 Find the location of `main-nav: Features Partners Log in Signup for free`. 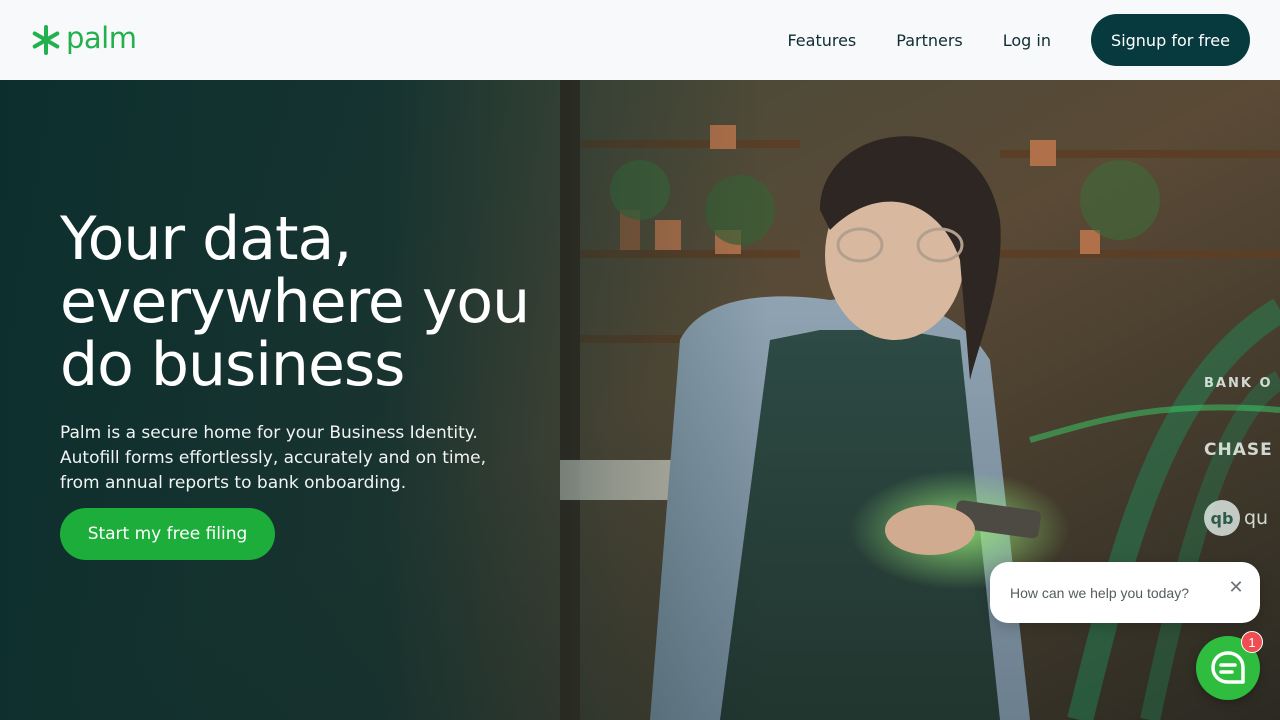

main-nav: Features Partners Log in Signup for free is located at coordinates (1018, 40).